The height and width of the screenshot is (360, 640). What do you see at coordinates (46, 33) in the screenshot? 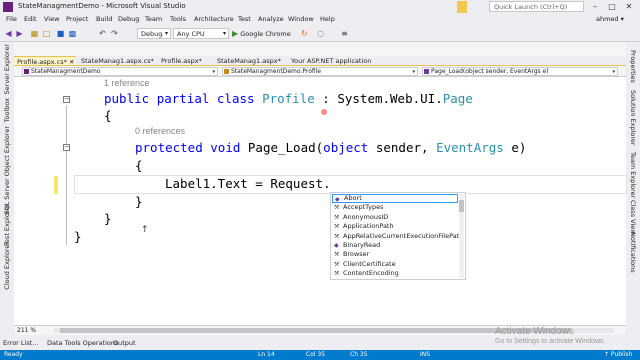
I see `open-file-icon: □` at bounding box center [46, 33].